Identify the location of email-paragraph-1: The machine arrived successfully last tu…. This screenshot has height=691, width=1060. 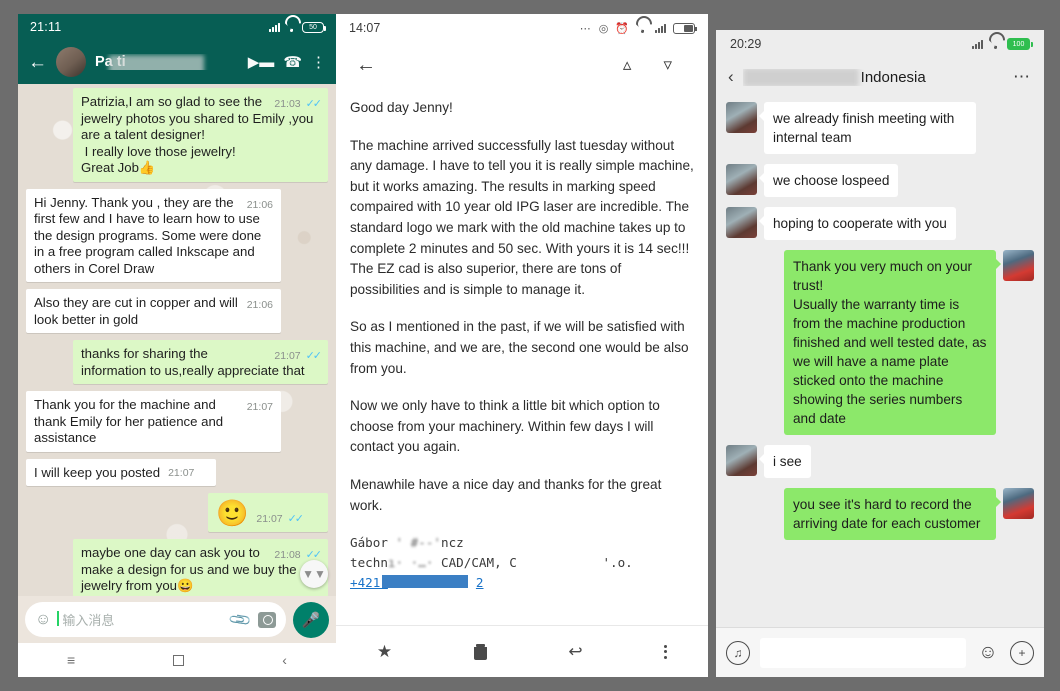
(522, 217).